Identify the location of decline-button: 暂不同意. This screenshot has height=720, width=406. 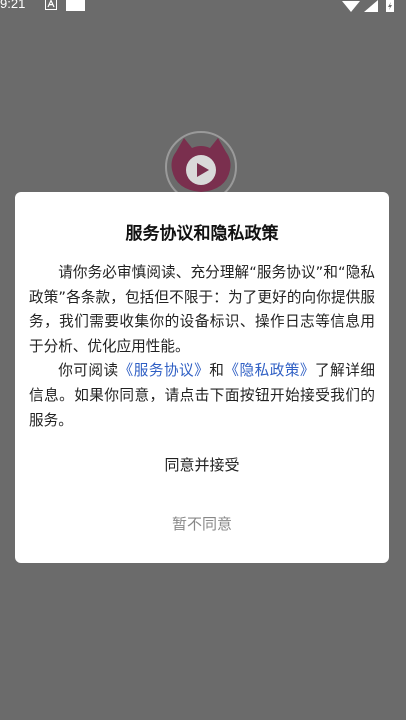
(202, 524).